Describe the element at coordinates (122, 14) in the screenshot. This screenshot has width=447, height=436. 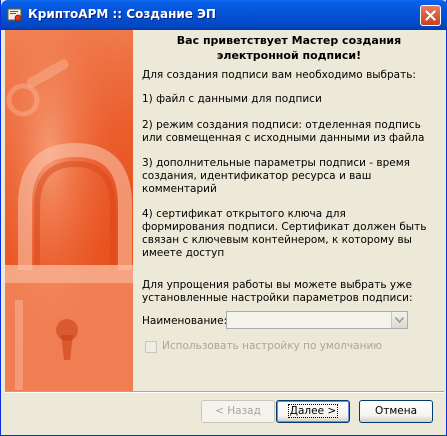
I see `window-title: КриптоАРМ :: Создание ЭП` at that location.